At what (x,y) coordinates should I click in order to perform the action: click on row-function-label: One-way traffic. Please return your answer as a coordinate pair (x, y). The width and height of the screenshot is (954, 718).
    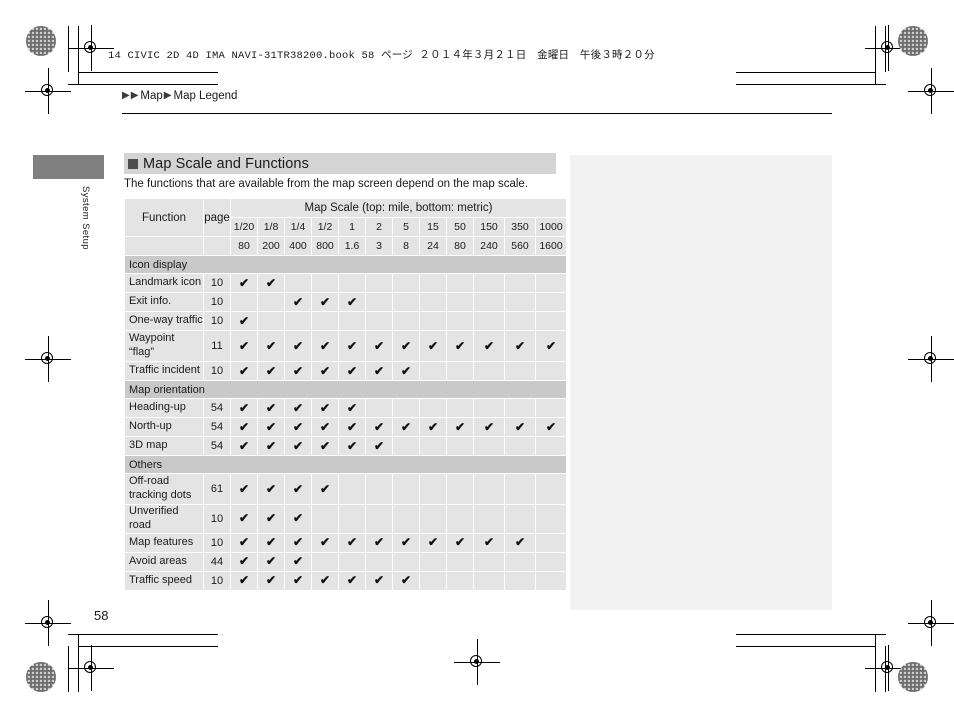
    Looking at the image, I should click on (164, 321).